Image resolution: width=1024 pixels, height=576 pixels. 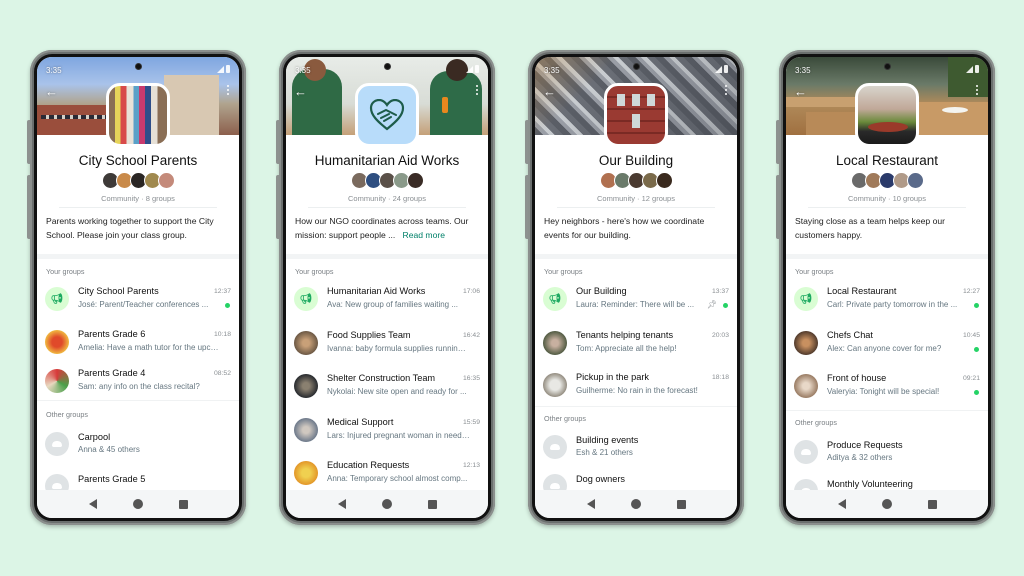 I want to click on group-members: Anna & 45 others, so click(x=109, y=449).